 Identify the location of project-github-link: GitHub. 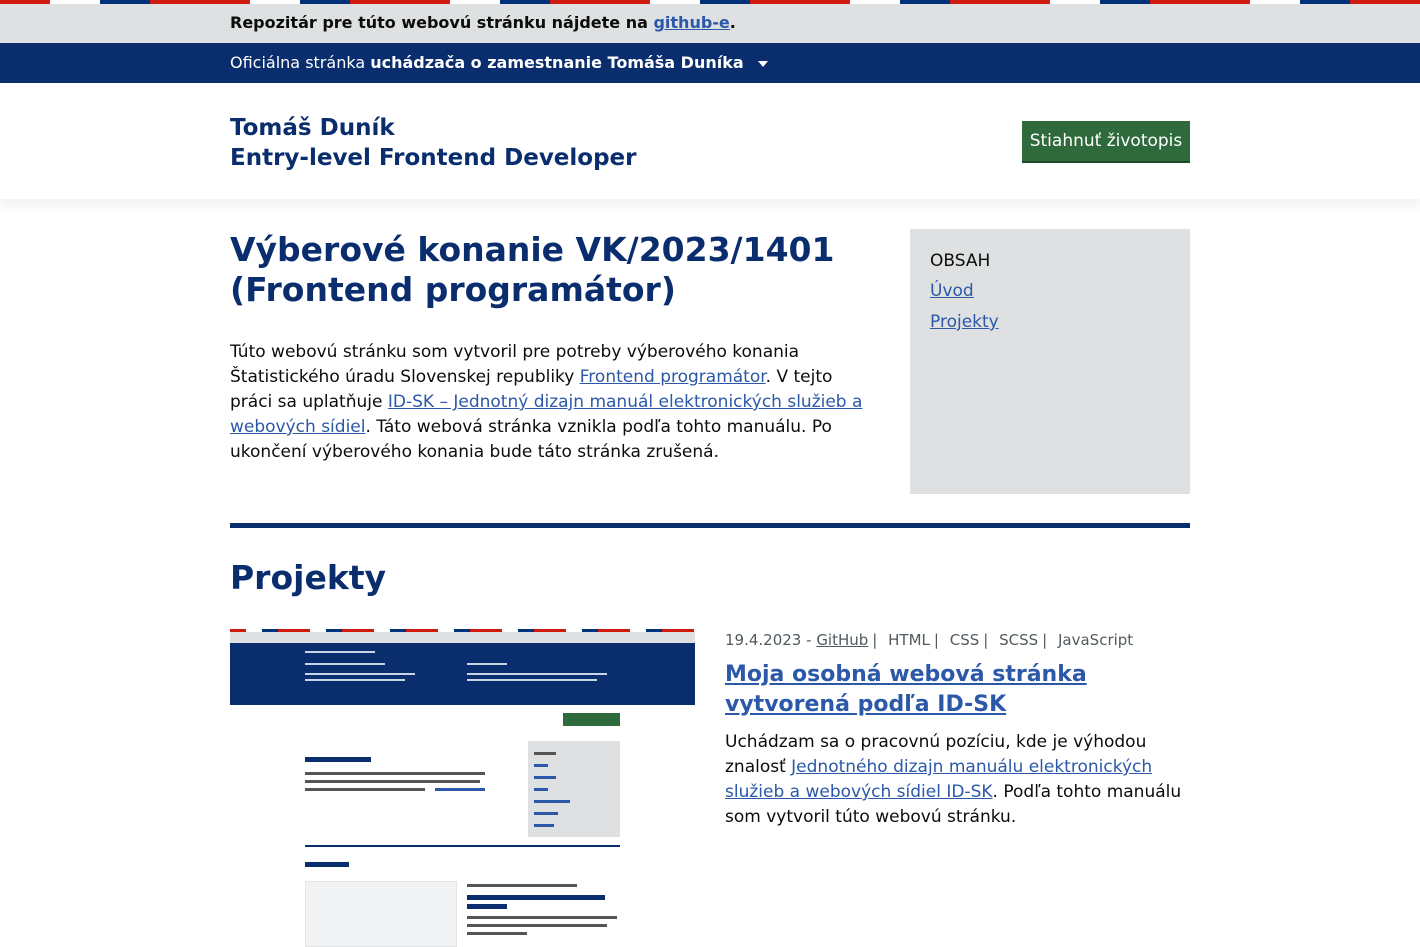
(842, 640).